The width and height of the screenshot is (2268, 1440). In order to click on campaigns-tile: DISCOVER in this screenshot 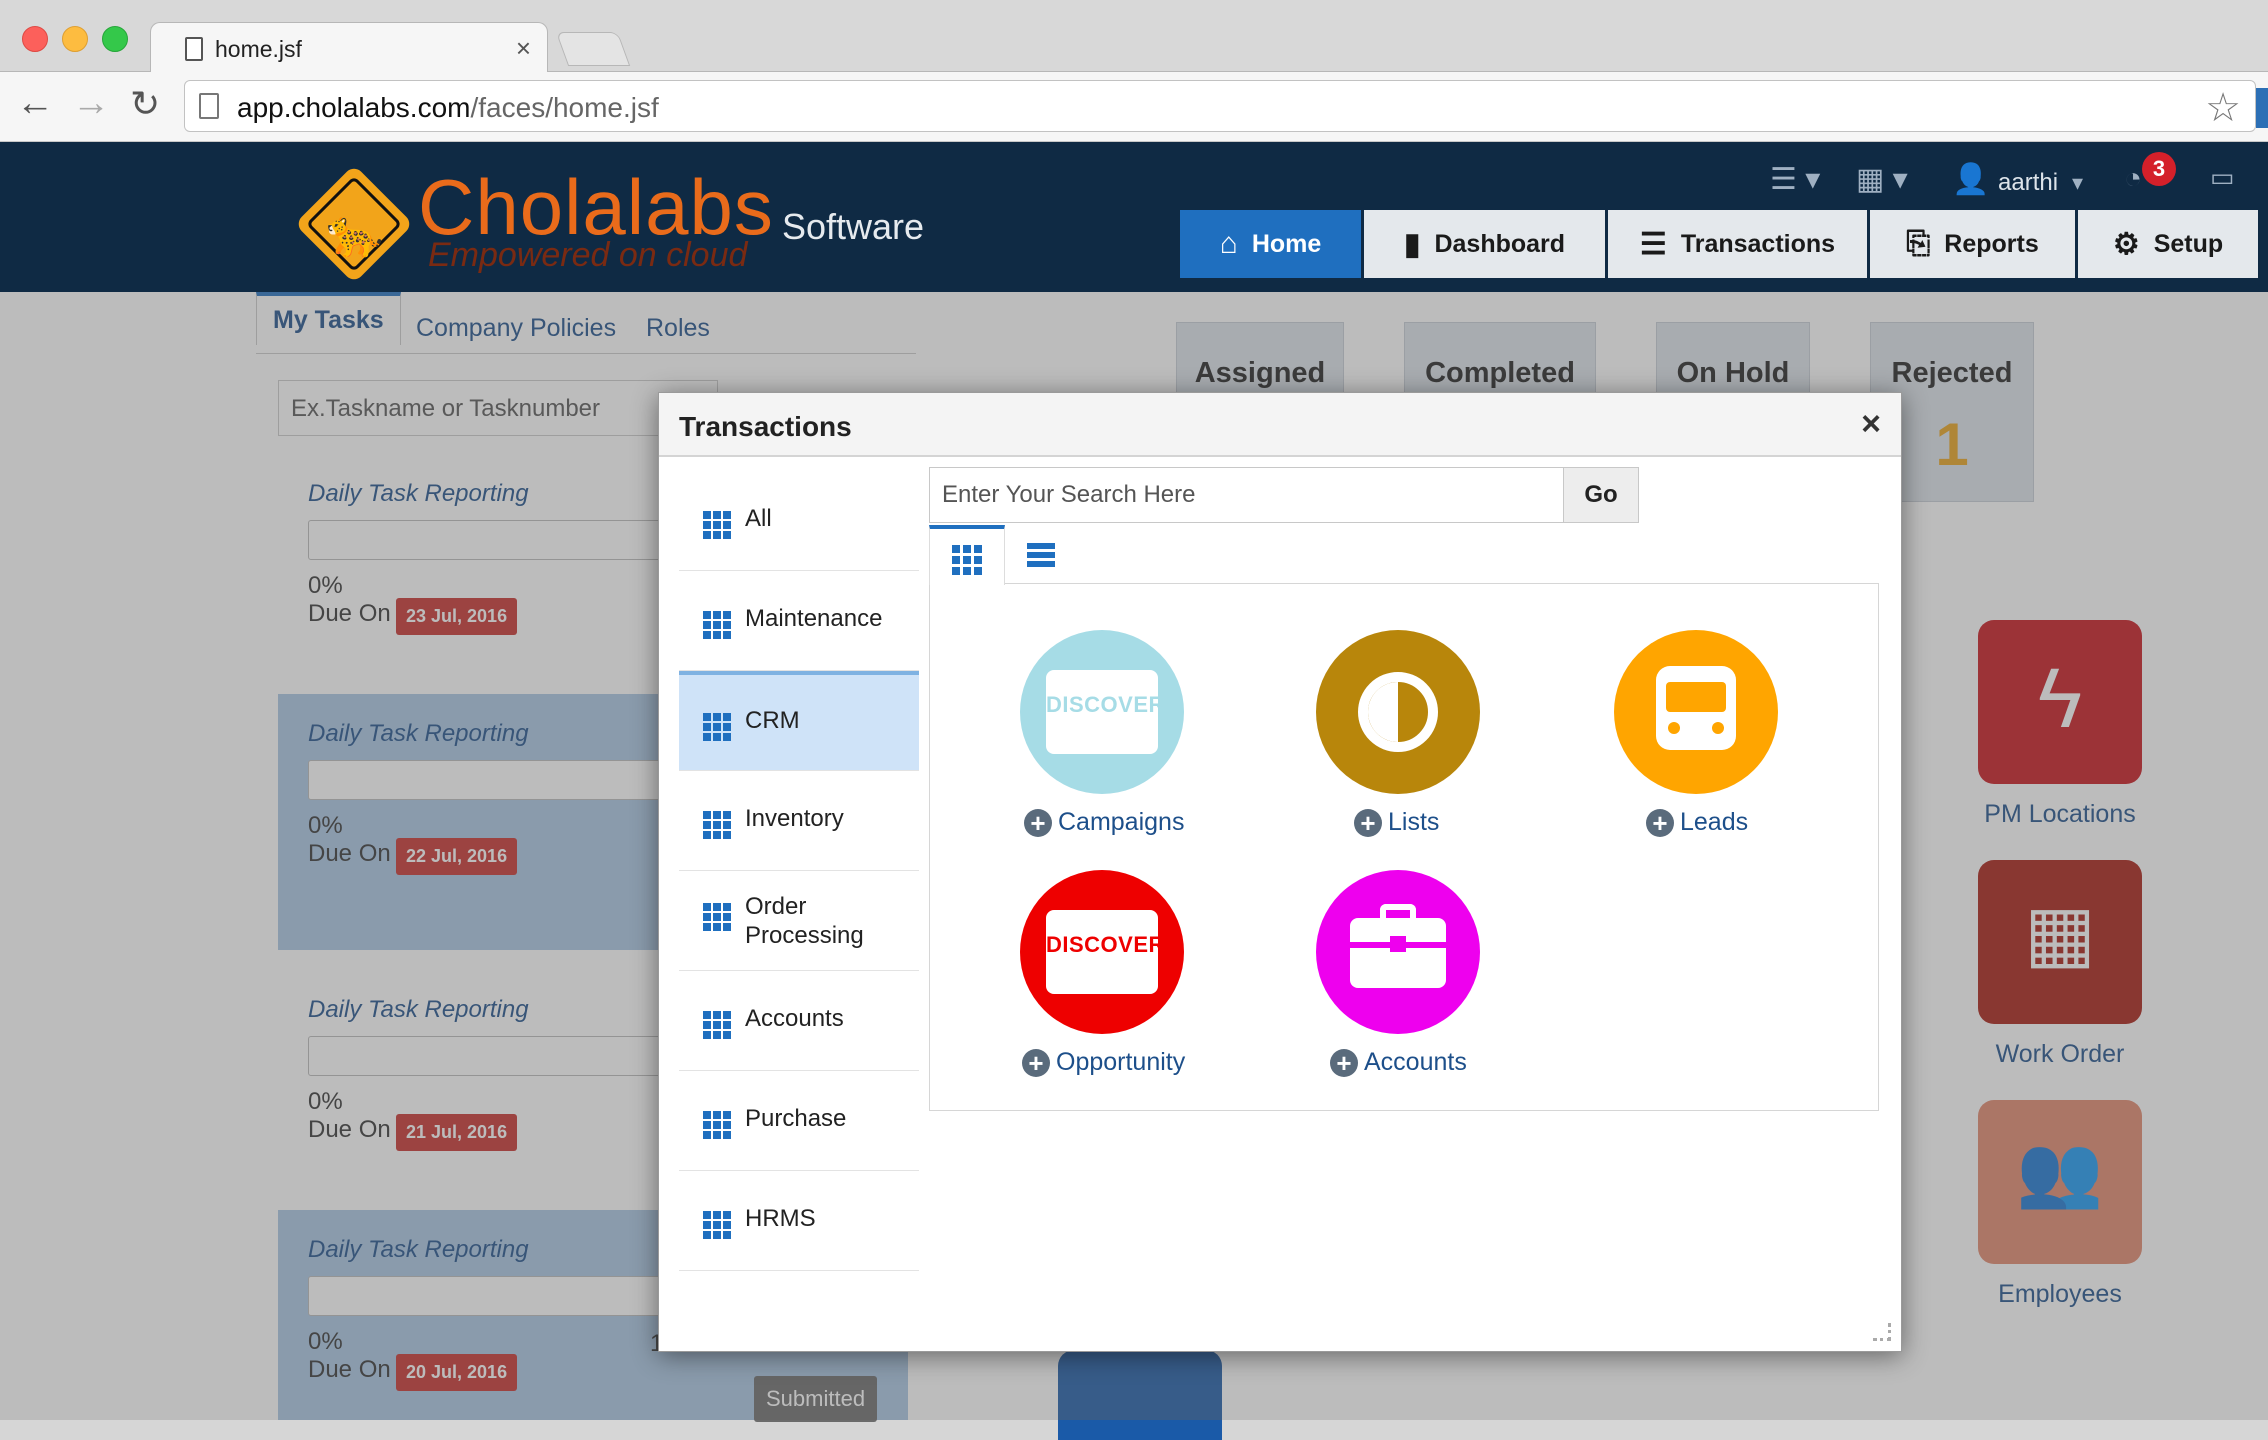, I will do `click(1102, 712)`.